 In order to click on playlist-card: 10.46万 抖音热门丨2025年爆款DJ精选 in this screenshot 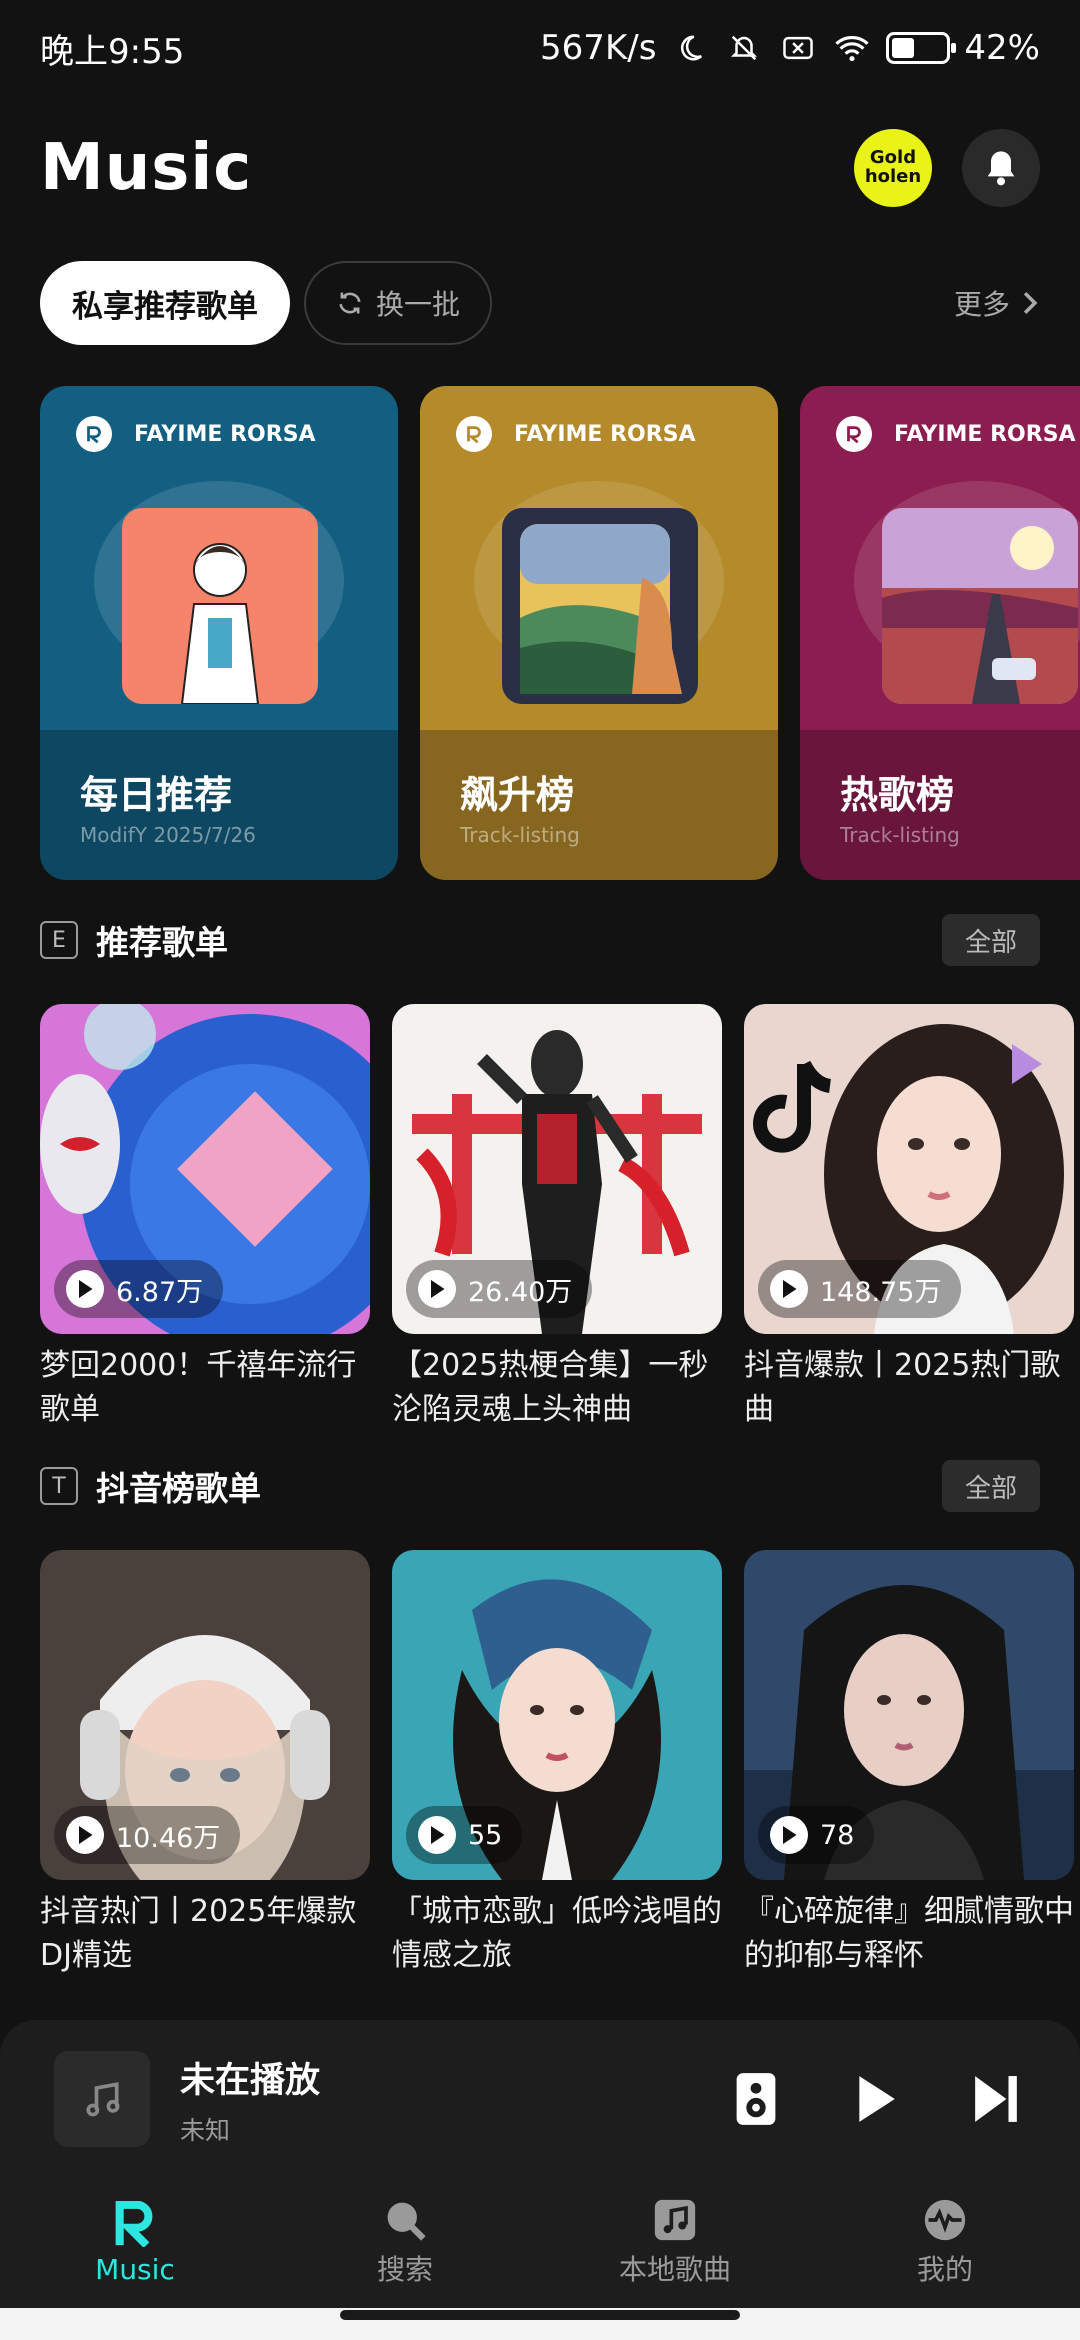, I will do `click(205, 1764)`.